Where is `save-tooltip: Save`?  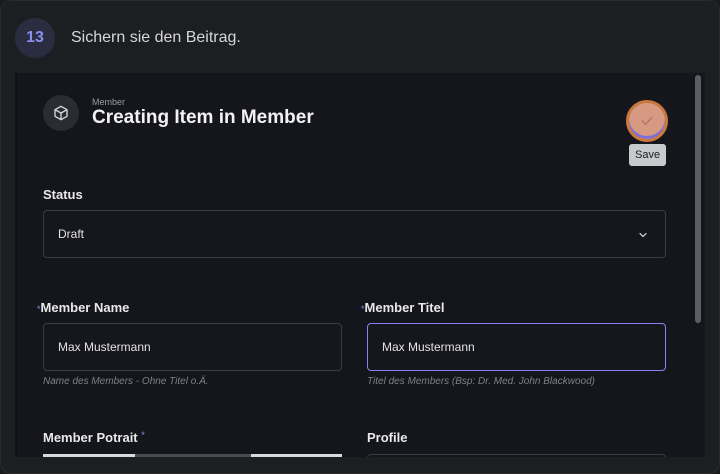 save-tooltip: Save is located at coordinates (648, 155).